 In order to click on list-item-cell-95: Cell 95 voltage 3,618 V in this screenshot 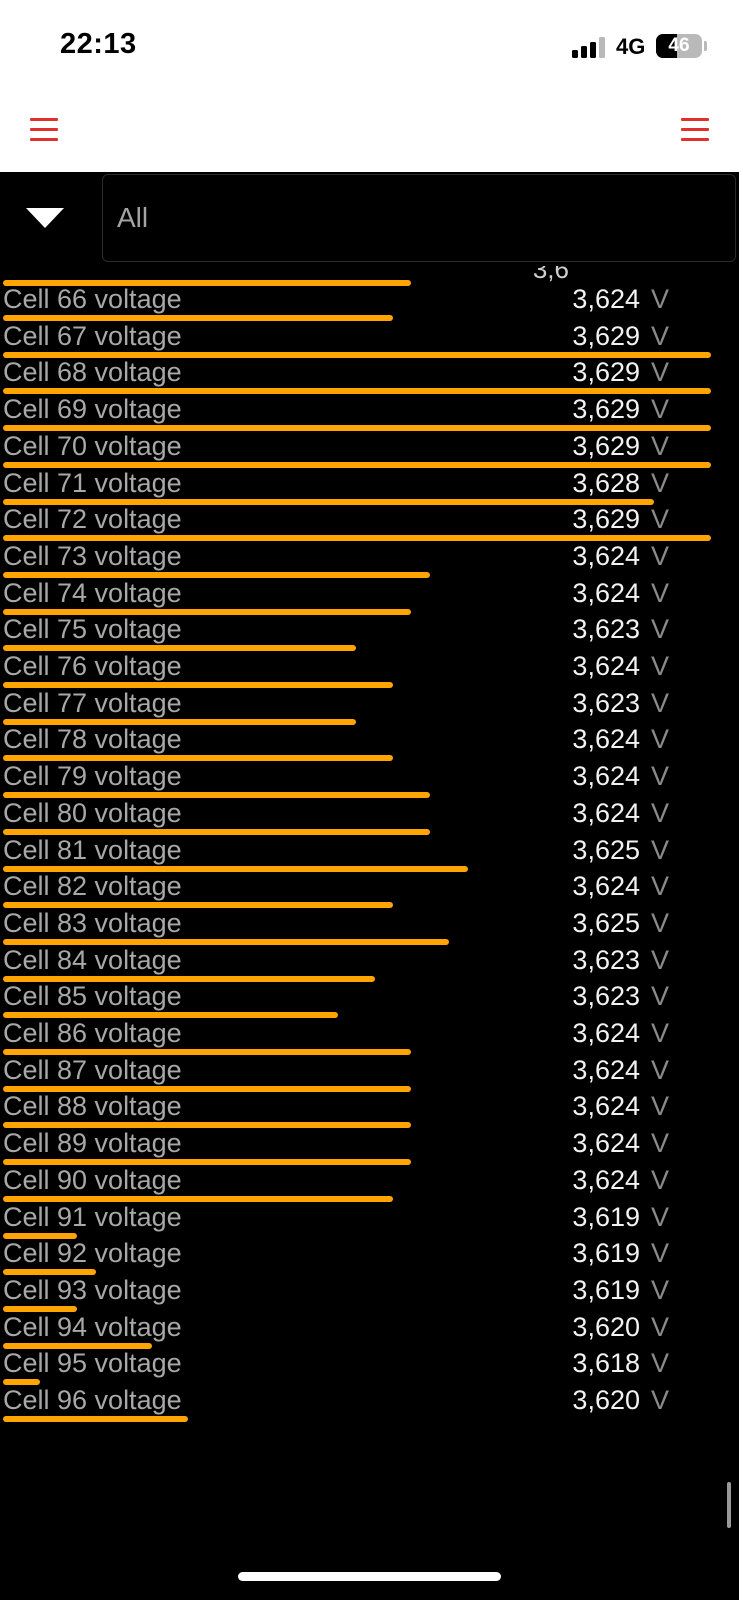, I will do `click(369, 1366)`.